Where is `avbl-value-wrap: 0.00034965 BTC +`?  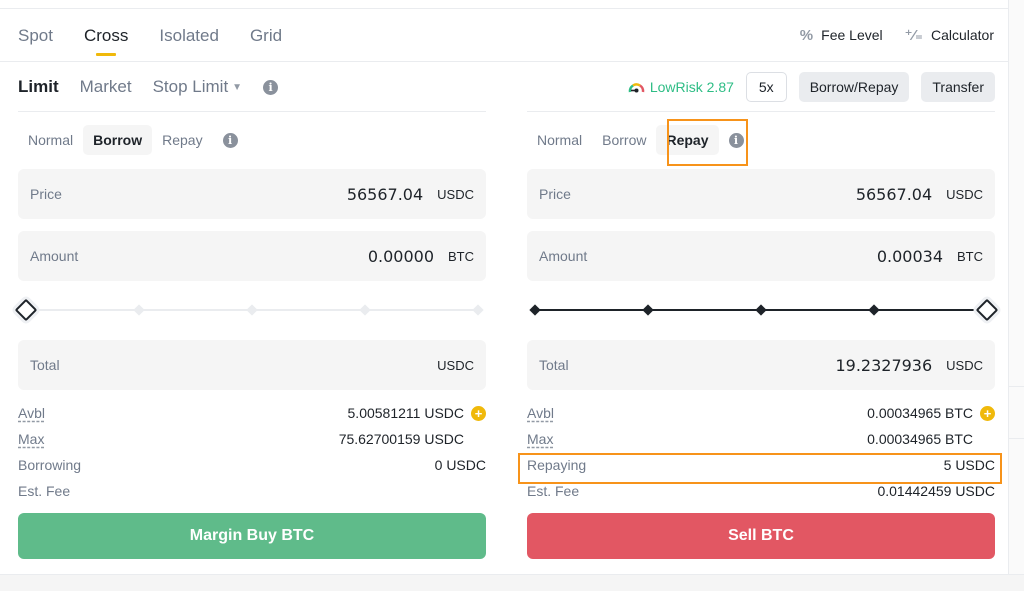 avbl-value-wrap: 0.00034965 BTC + is located at coordinates (931, 413).